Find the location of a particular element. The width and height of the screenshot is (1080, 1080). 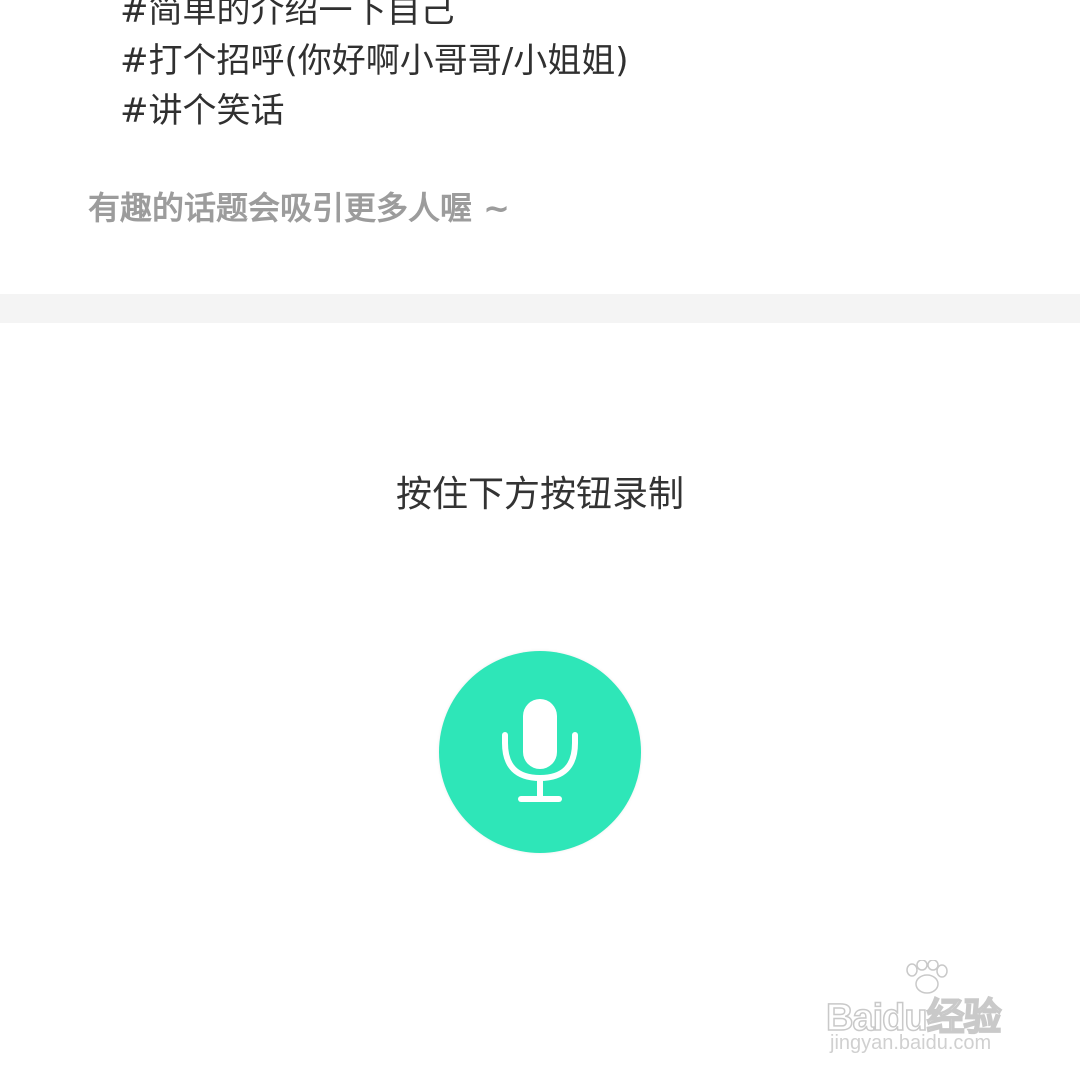

topic-suggestion-list: #简单的介绍一下自己 #打个招呼(你好啊小哥哥/小姐姐) #讲个笑话 is located at coordinates (374, 68).